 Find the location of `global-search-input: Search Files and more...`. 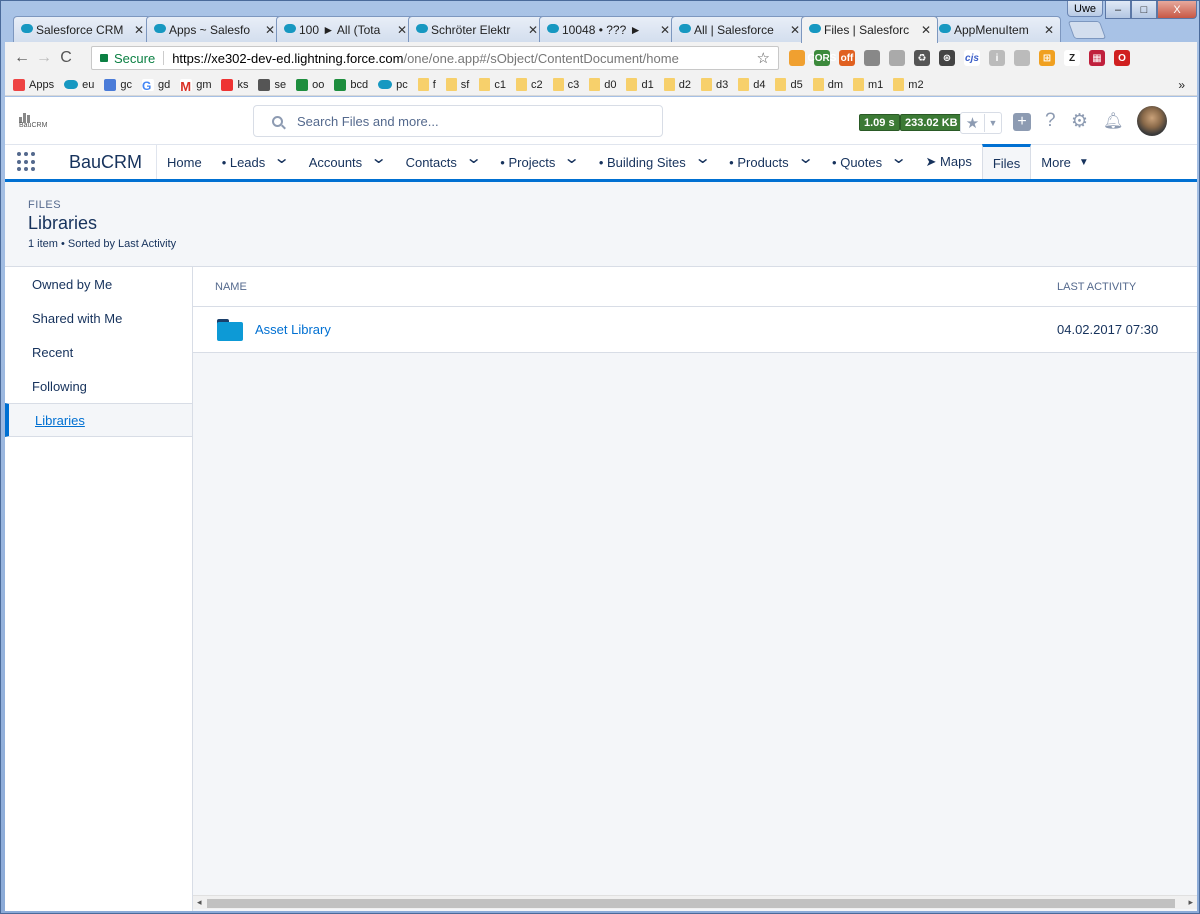

global-search-input: Search Files and more... is located at coordinates (458, 121).